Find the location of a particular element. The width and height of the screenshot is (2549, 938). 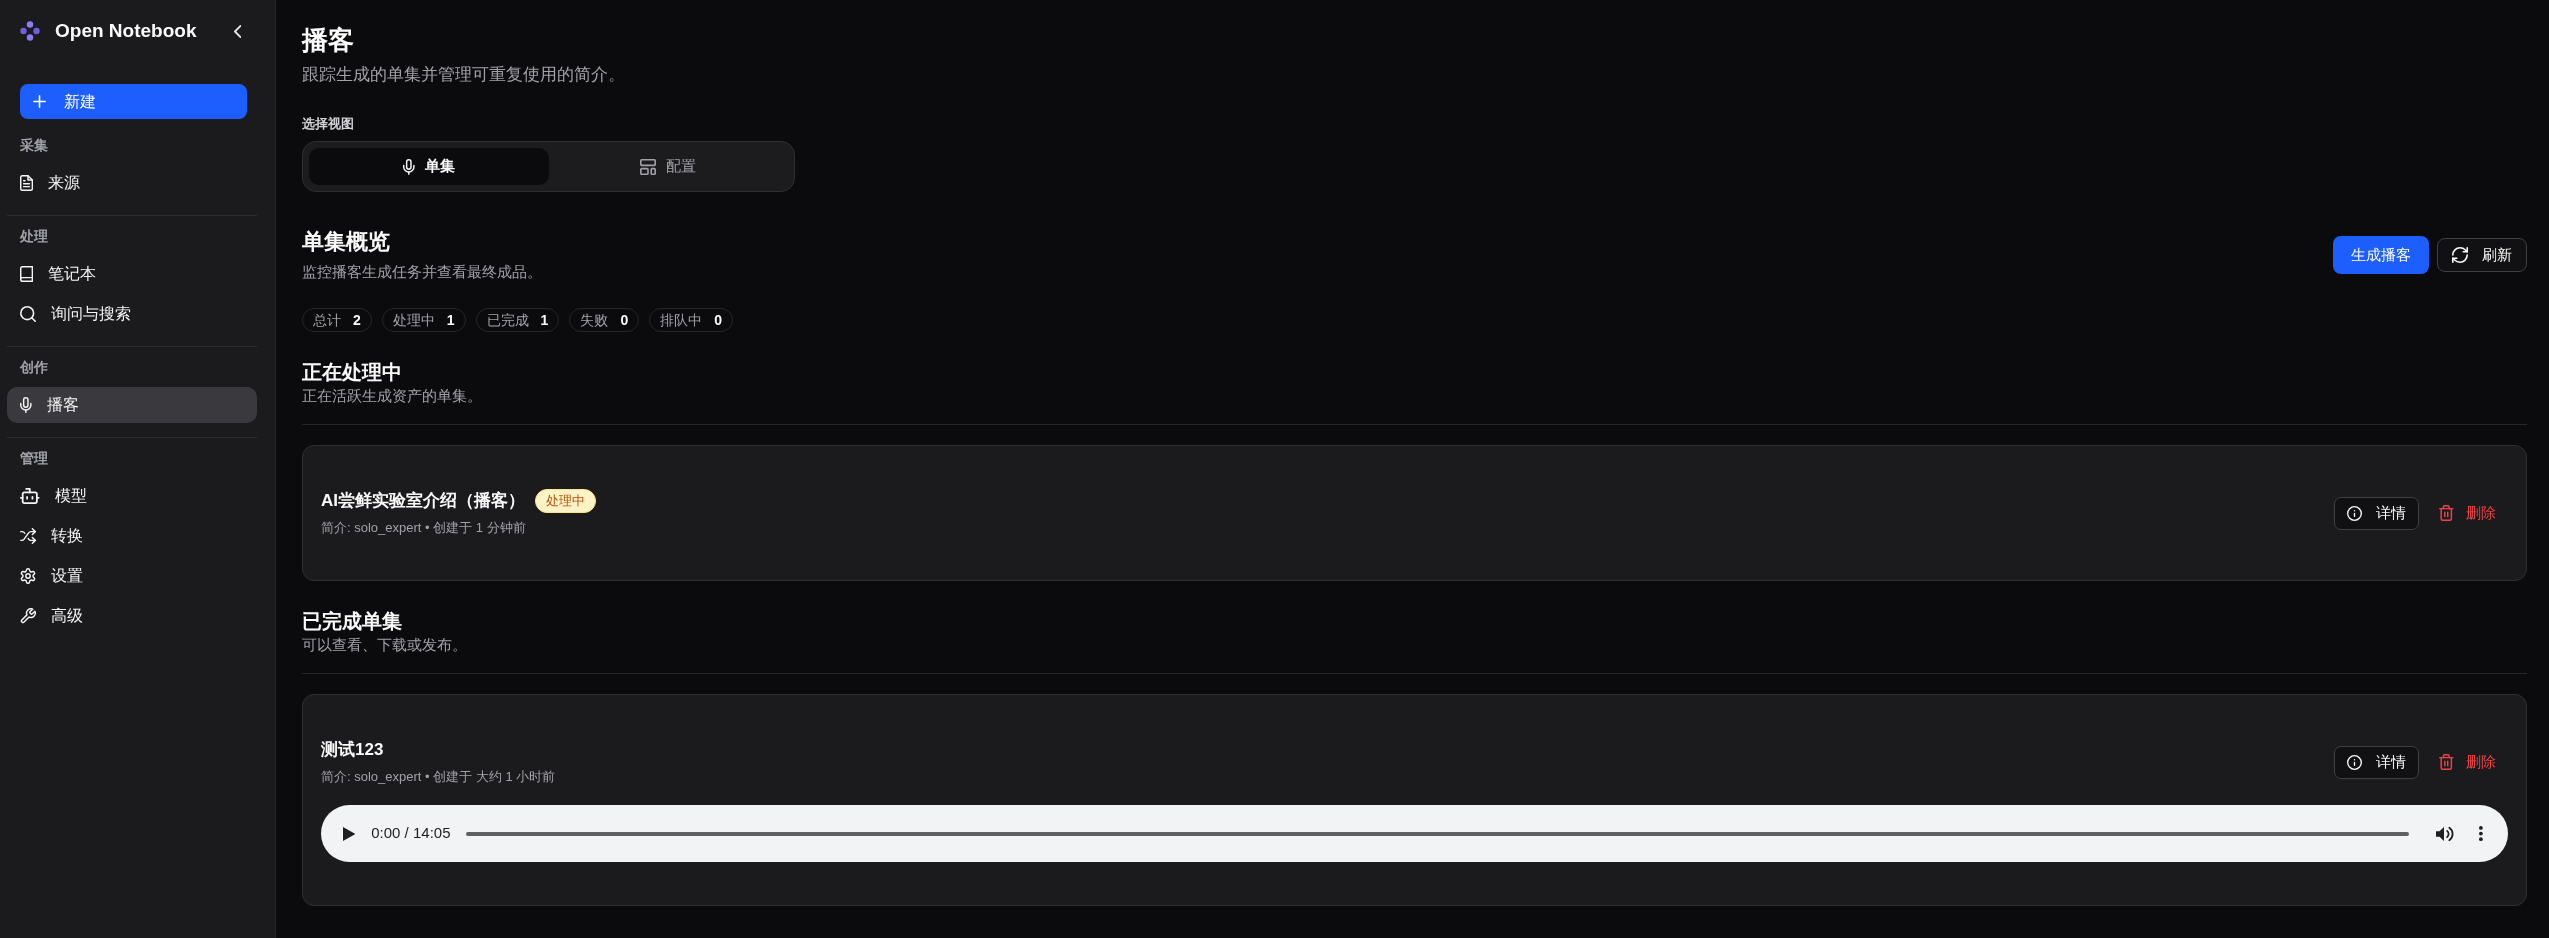

sidebar-item: 转换 is located at coordinates (132, 536).